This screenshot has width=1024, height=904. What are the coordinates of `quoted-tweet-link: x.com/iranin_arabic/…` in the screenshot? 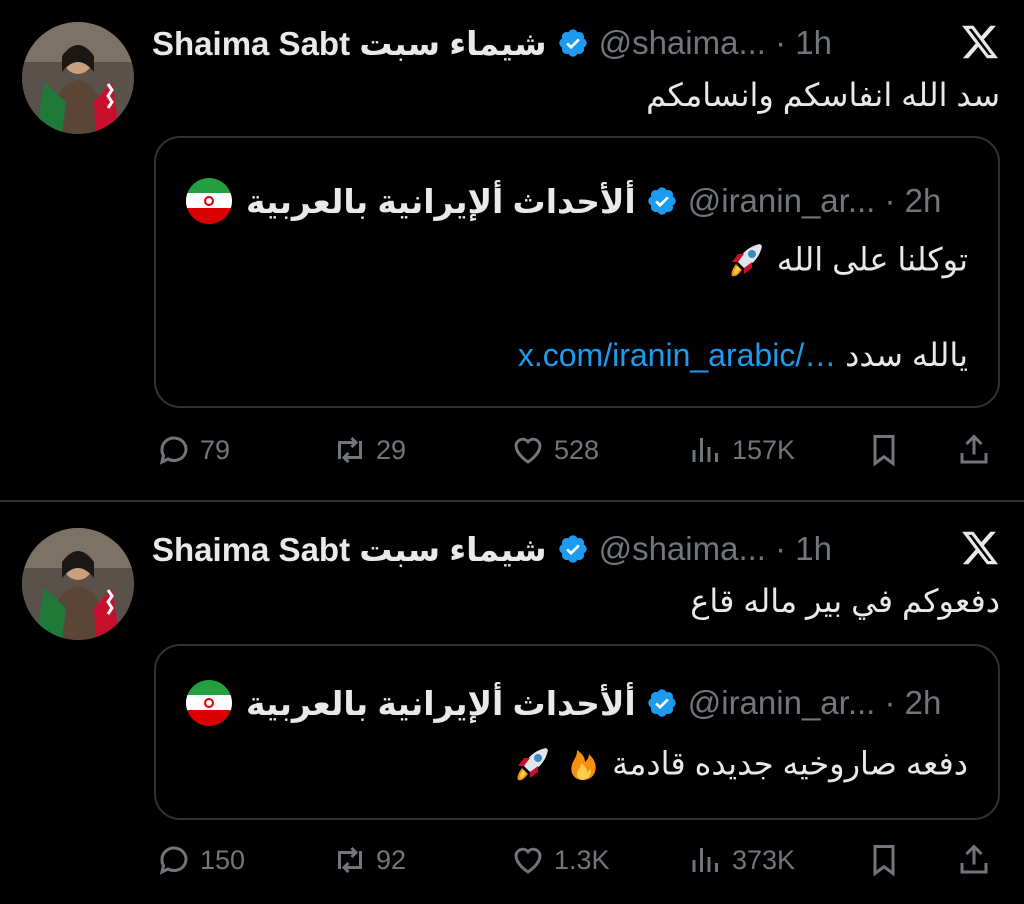 It's located at (677, 355).